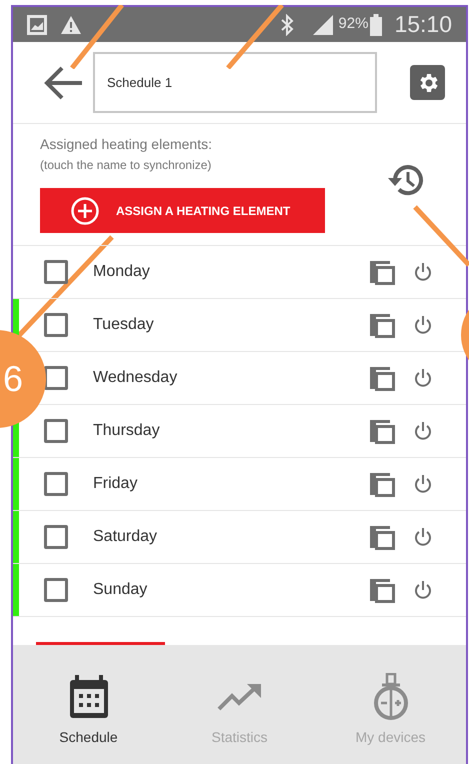 The height and width of the screenshot is (764, 469). What do you see at coordinates (235, 82) in the screenshot?
I see `schedule-name-field: Schedule 1` at bounding box center [235, 82].